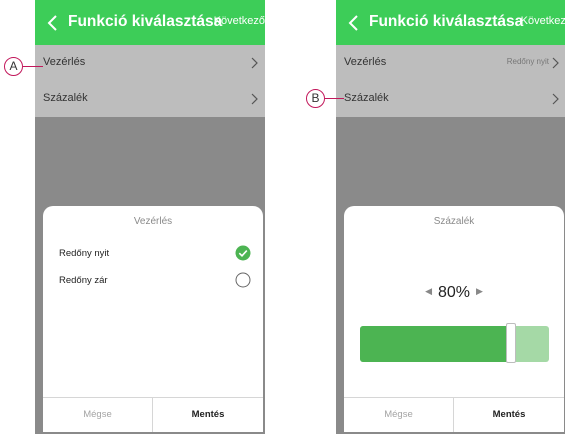 The image size is (565, 434). Describe the element at coordinates (315, 98) in the screenshot. I see `callout-b-marker: B` at that location.